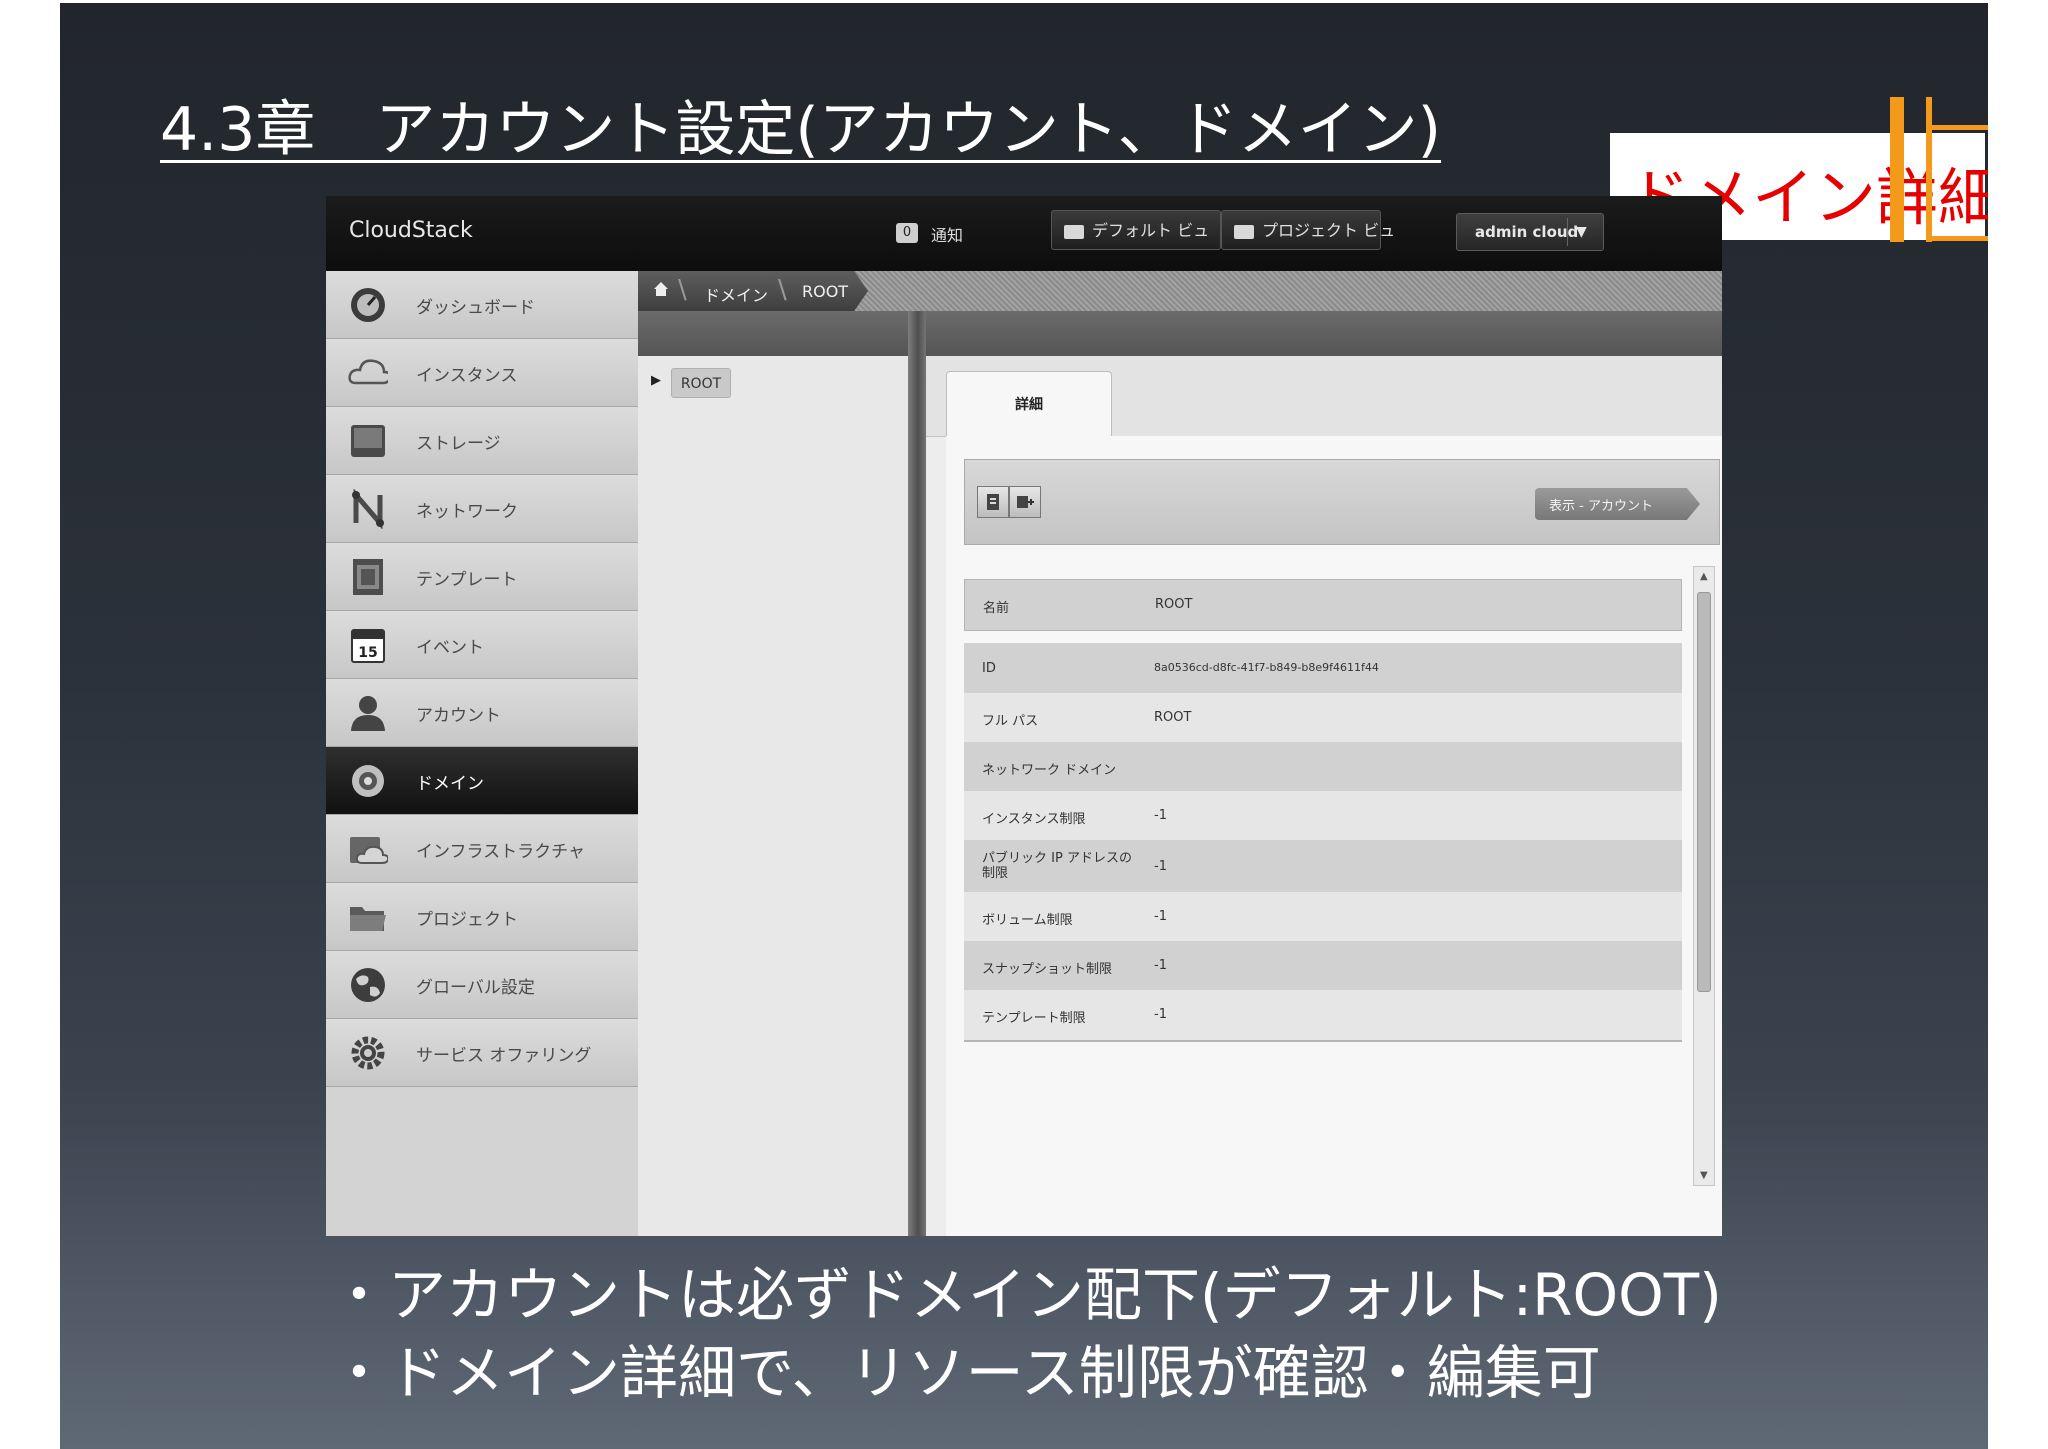 The height and width of the screenshot is (1449, 2048). What do you see at coordinates (368, 577) in the screenshot?
I see `template-icon` at bounding box center [368, 577].